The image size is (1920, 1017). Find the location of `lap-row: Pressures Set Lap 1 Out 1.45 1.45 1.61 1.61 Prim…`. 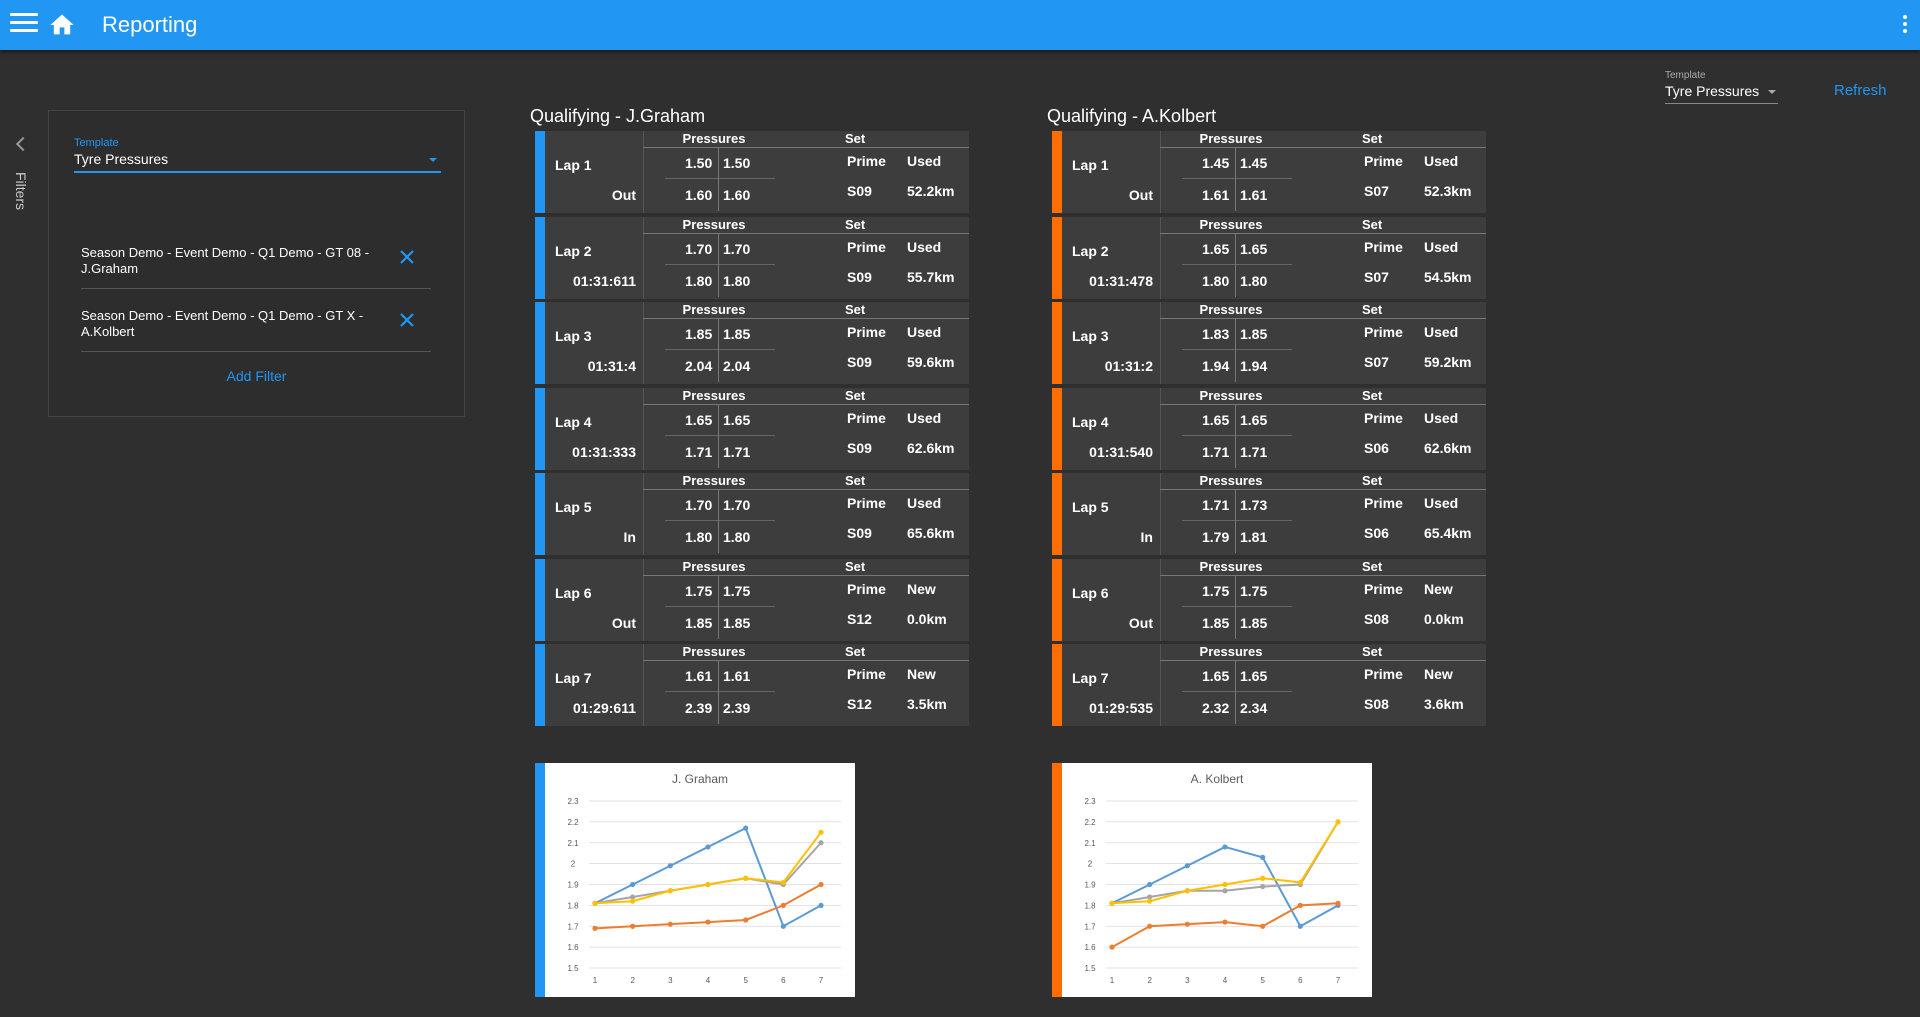

lap-row: Pressures Set Lap 1 Out 1.45 1.45 1.61 1.61 Prim… is located at coordinates (1269, 172).